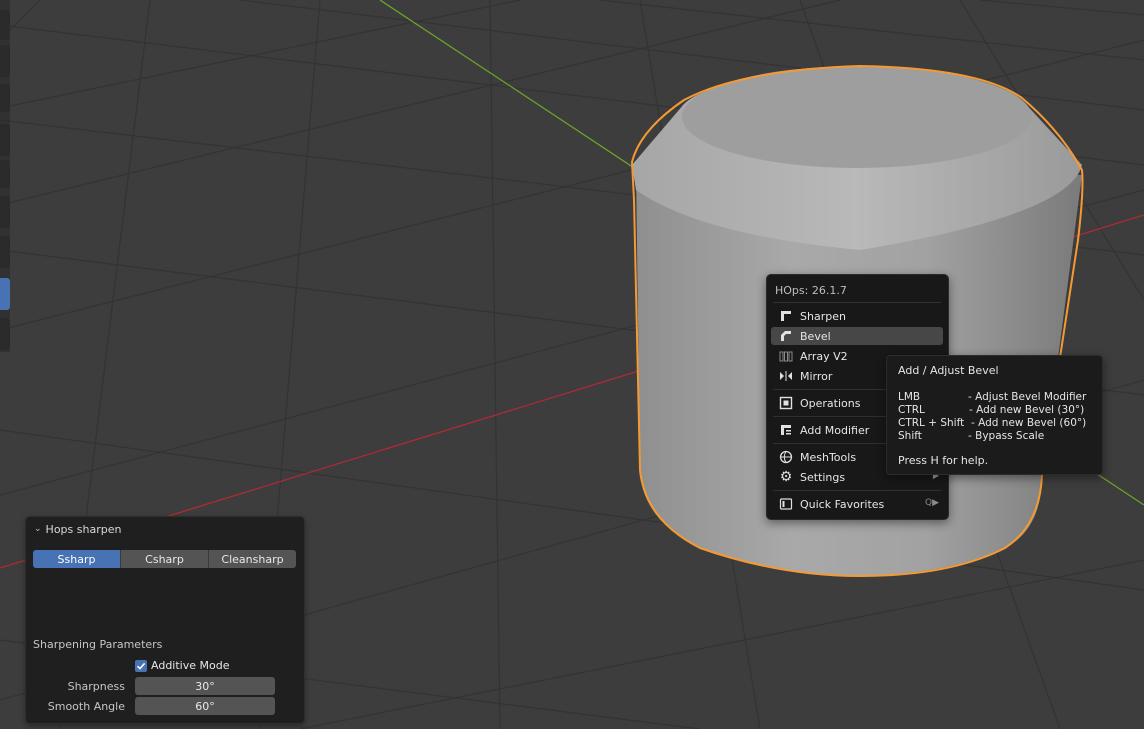 Image resolution: width=1144 pixels, height=729 pixels. I want to click on mode-ssharp-button: Ssharp, so click(77, 559).